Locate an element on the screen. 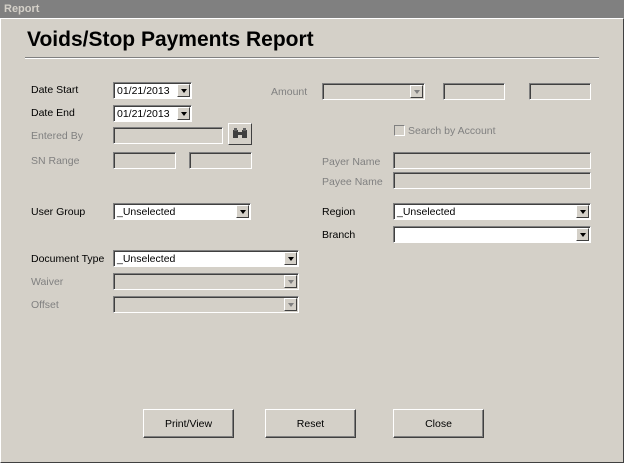 Image resolution: width=624 pixels, height=463 pixels. window-titlebar: Report is located at coordinates (312, 9).